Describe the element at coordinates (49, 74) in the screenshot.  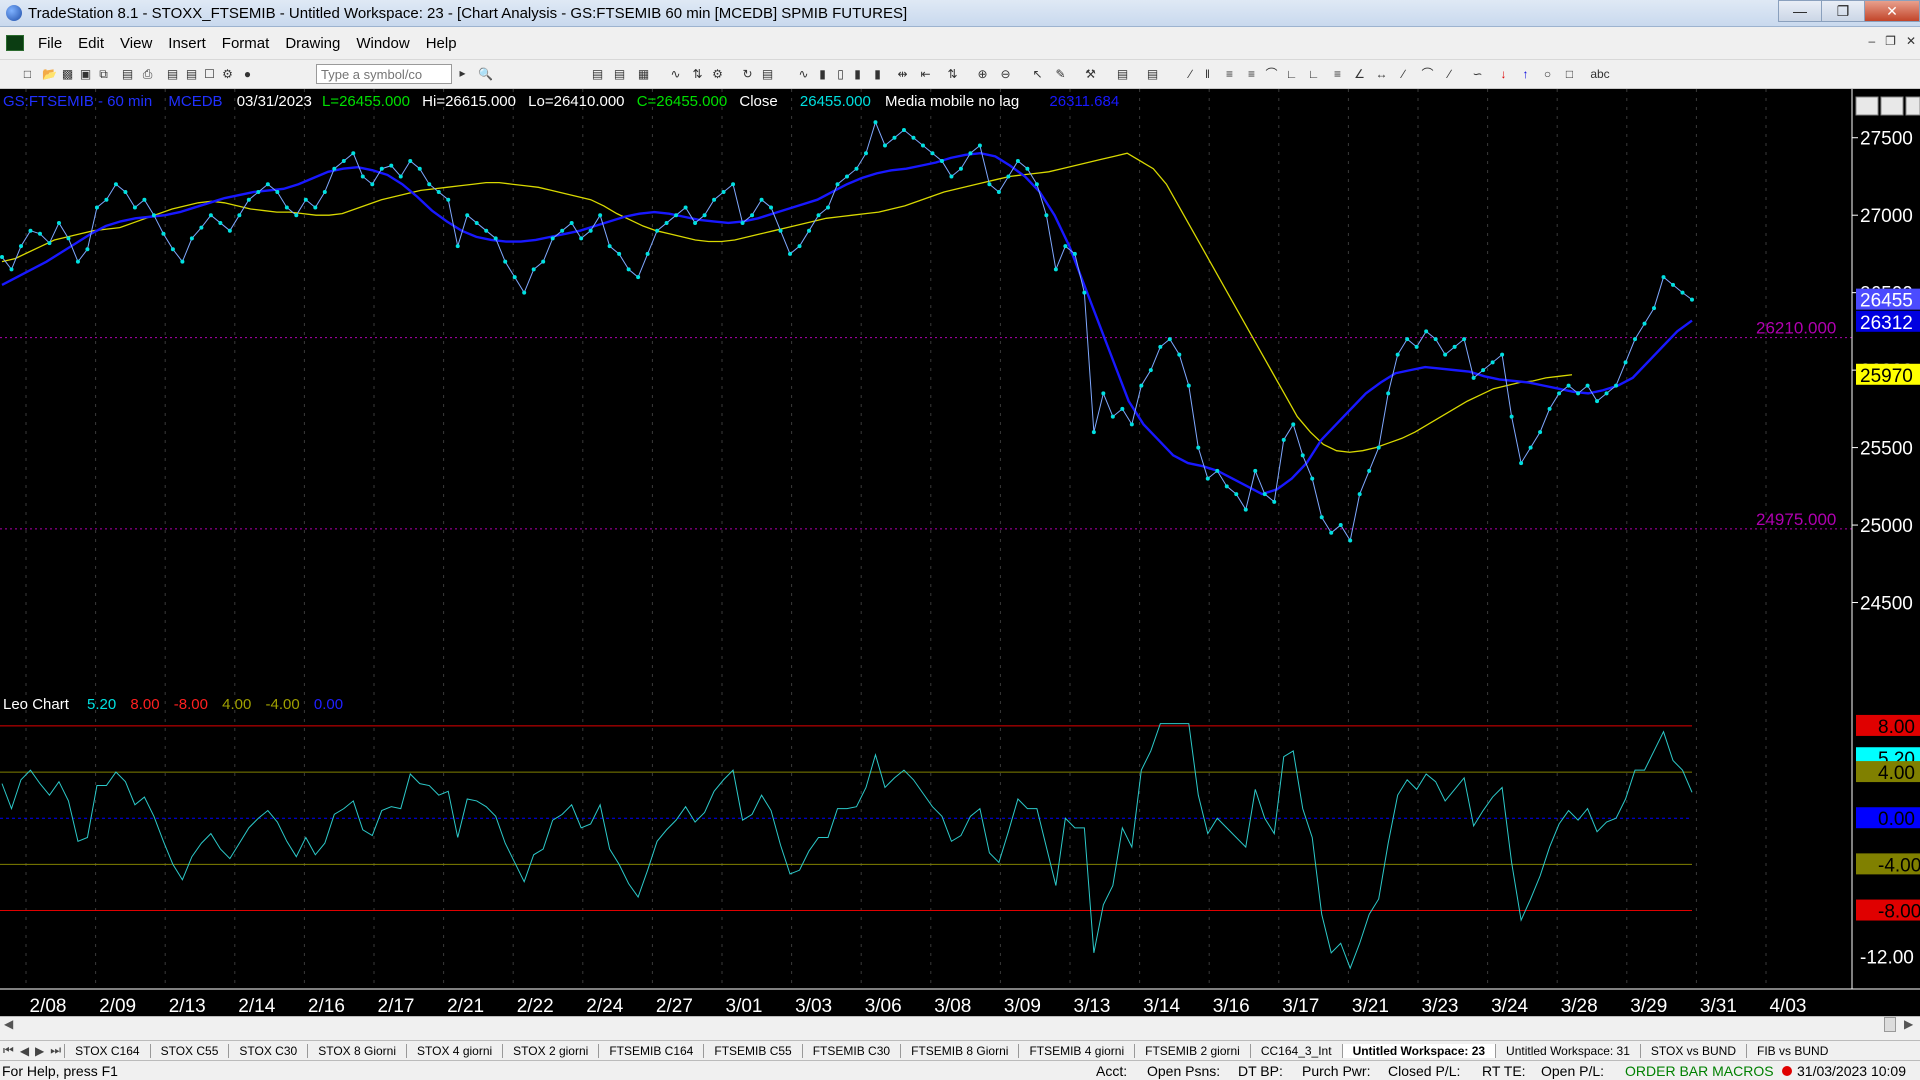
I see `open-icon: 📂` at that location.